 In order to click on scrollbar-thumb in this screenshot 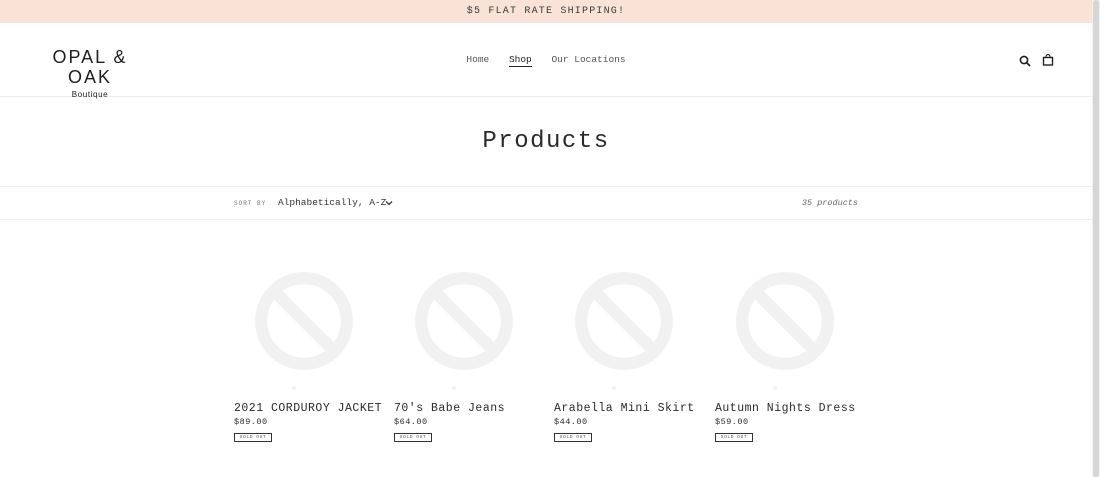, I will do `click(1096, 238)`.